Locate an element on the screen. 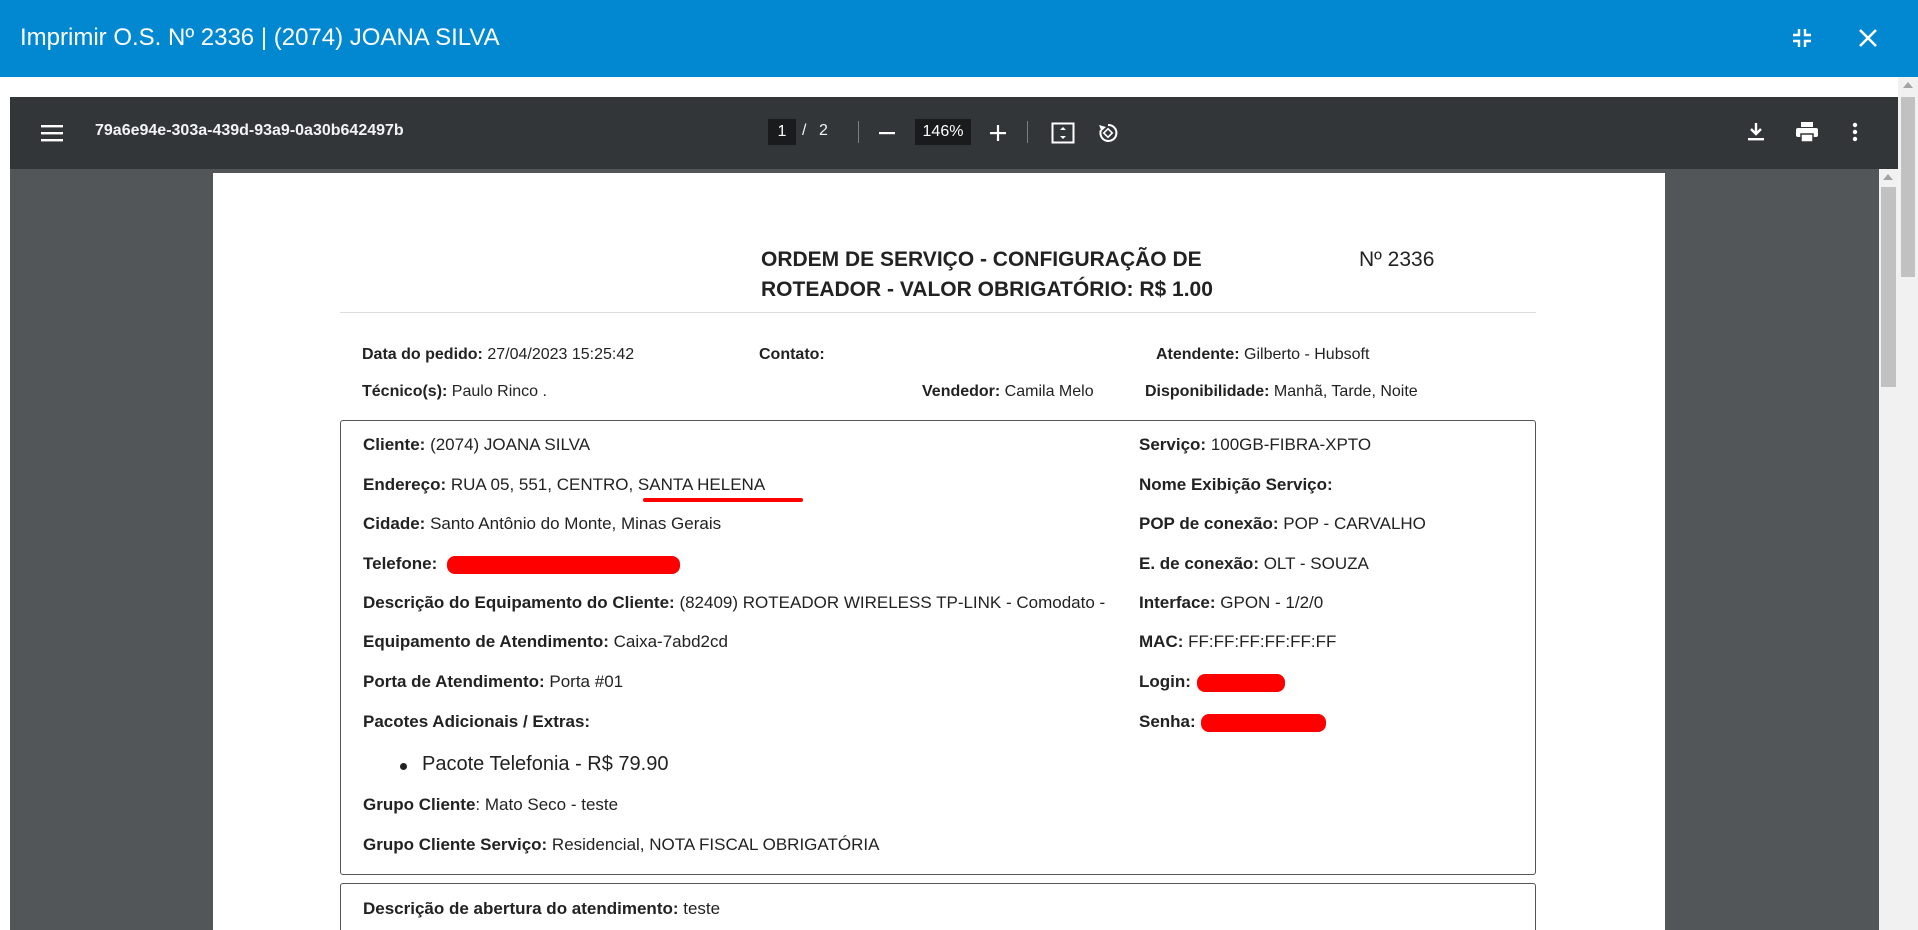 The image size is (1918, 930). field-porta: Porta de Atendimento: Porta #01 is located at coordinates (493, 681).